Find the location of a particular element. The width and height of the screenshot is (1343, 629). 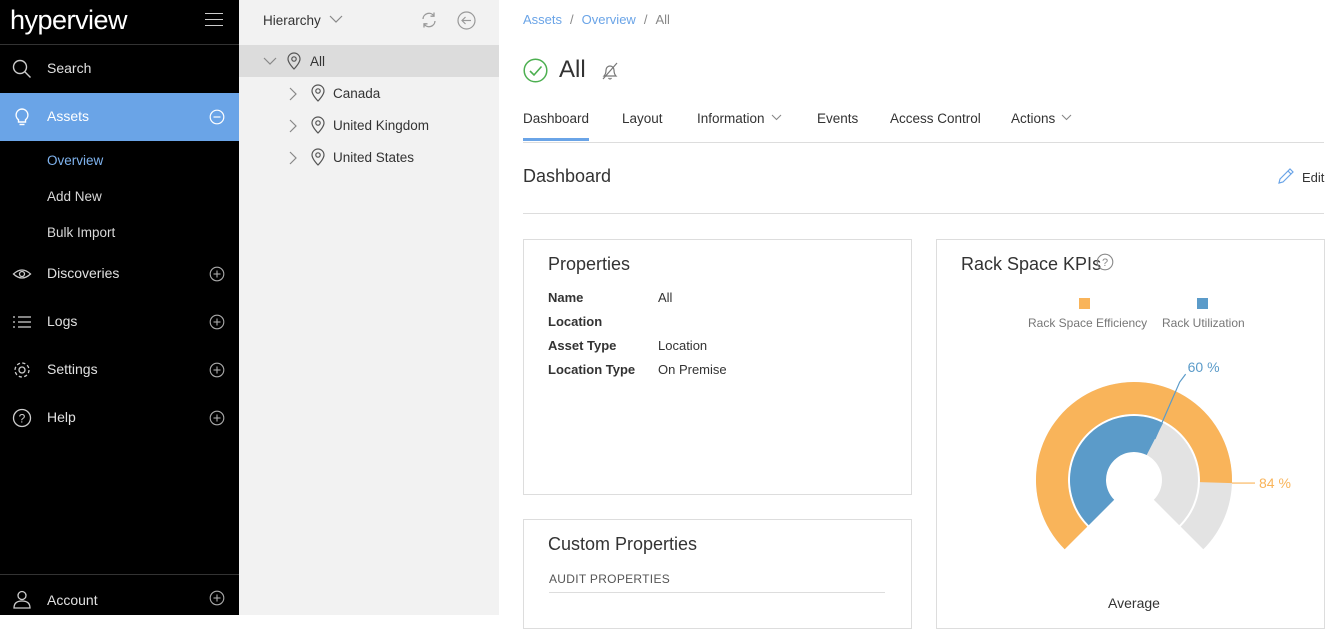

efficiency-value-label: 84 % is located at coordinates (1275, 483).